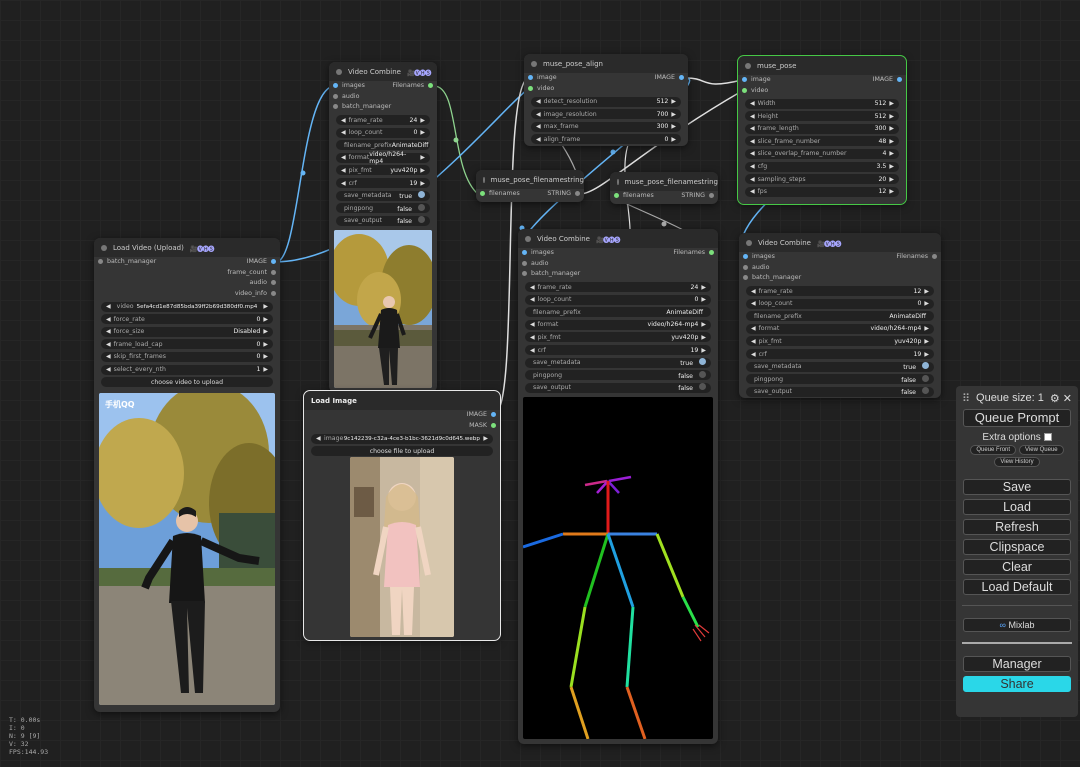  I want to click on view-history-button: View History, so click(1017, 462).